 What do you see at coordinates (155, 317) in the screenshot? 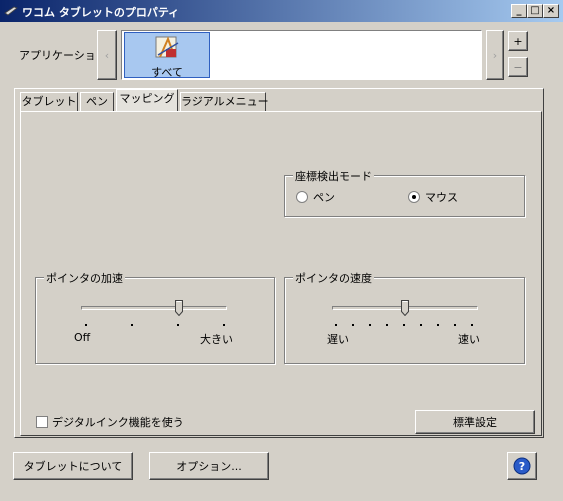
I see `acceleration-groupbox: ポインタの加速 Off 大きい` at bounding box center [155, 317].